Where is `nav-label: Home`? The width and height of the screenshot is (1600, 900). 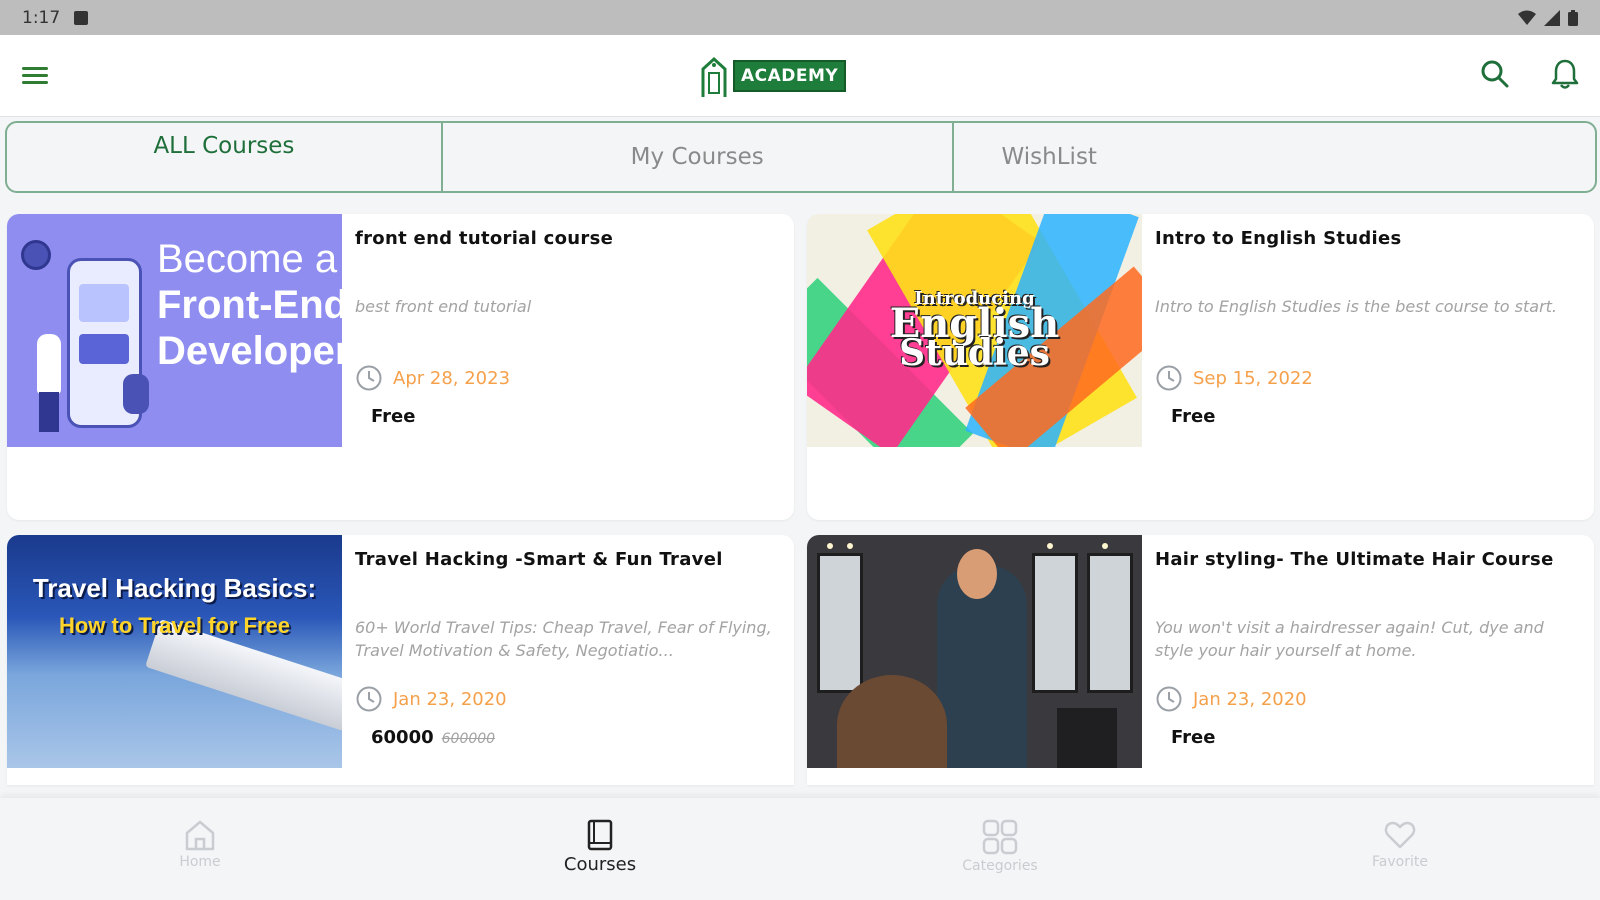 nav-label: Home is located at coordinates (200, 862).